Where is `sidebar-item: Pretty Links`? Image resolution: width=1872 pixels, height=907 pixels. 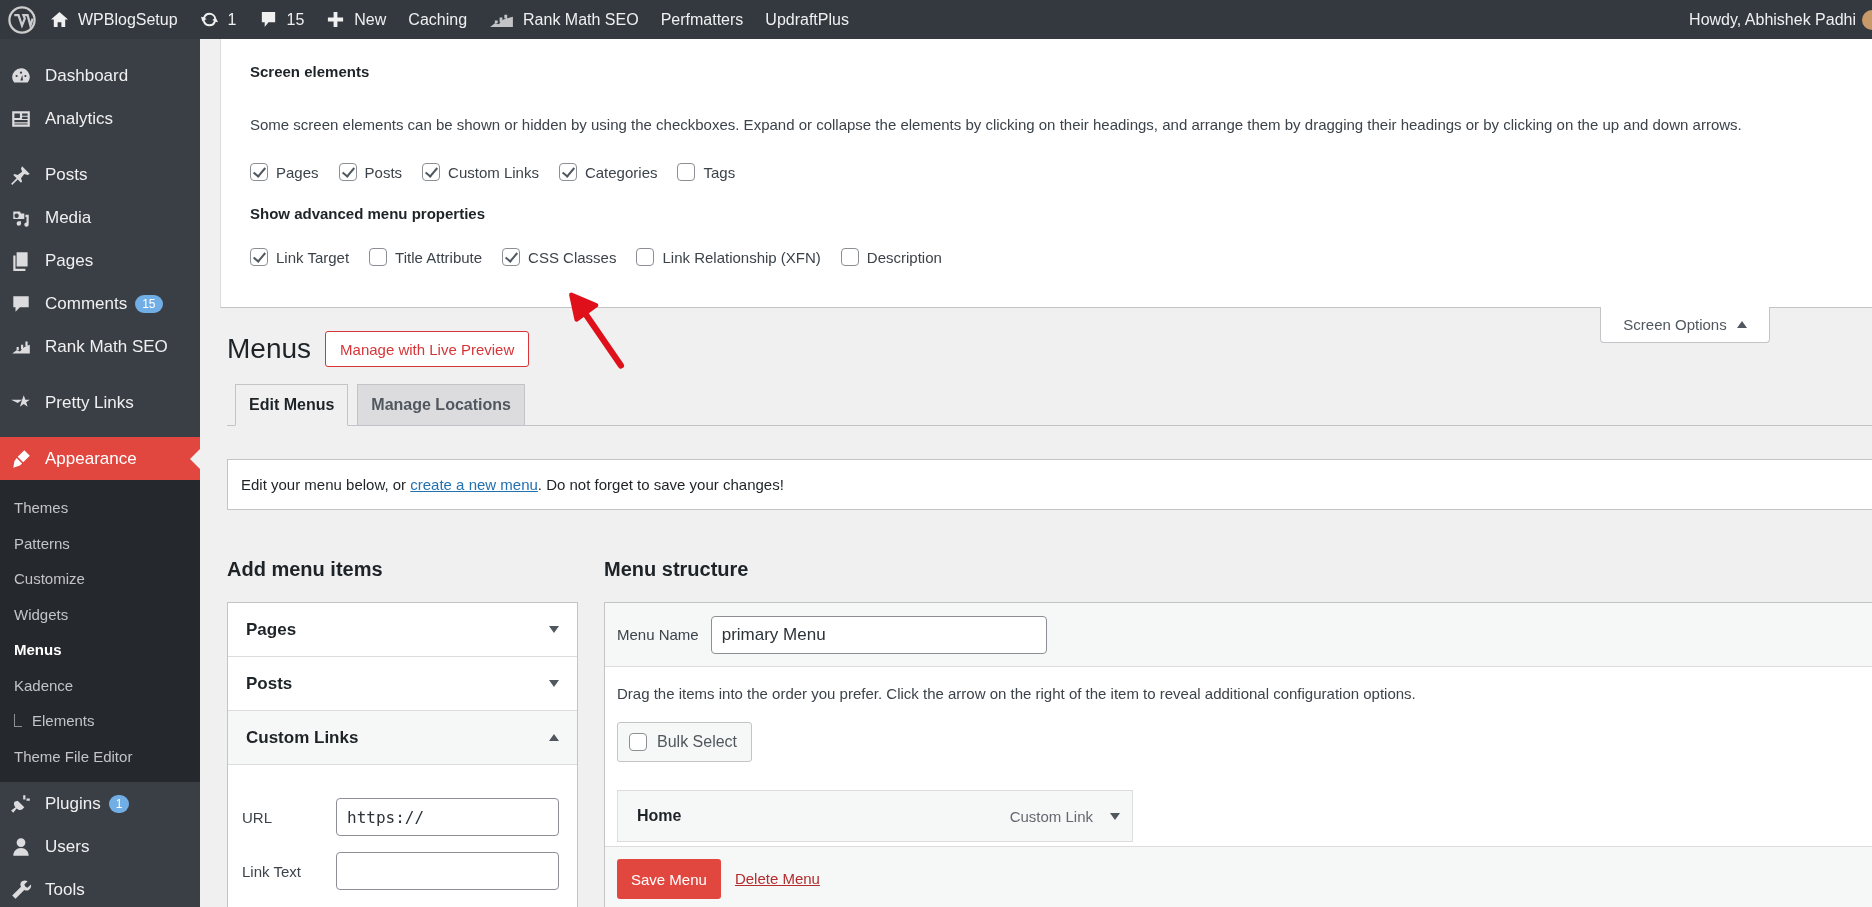 sidebar-item: Pretty Links is located at coordinates (100, 402).